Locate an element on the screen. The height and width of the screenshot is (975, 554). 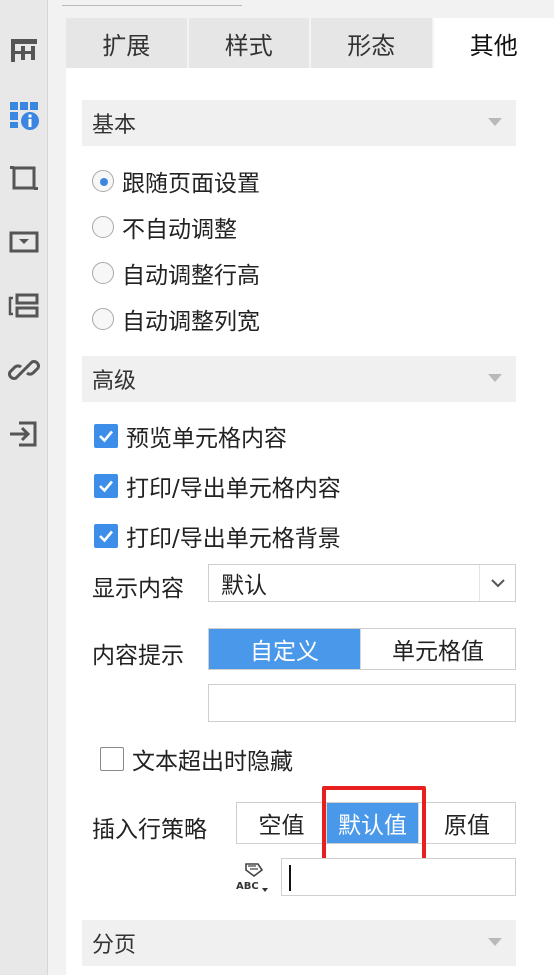
radio-no-auto-adjust: 不自动调整 is located at coordinates (164, 227).